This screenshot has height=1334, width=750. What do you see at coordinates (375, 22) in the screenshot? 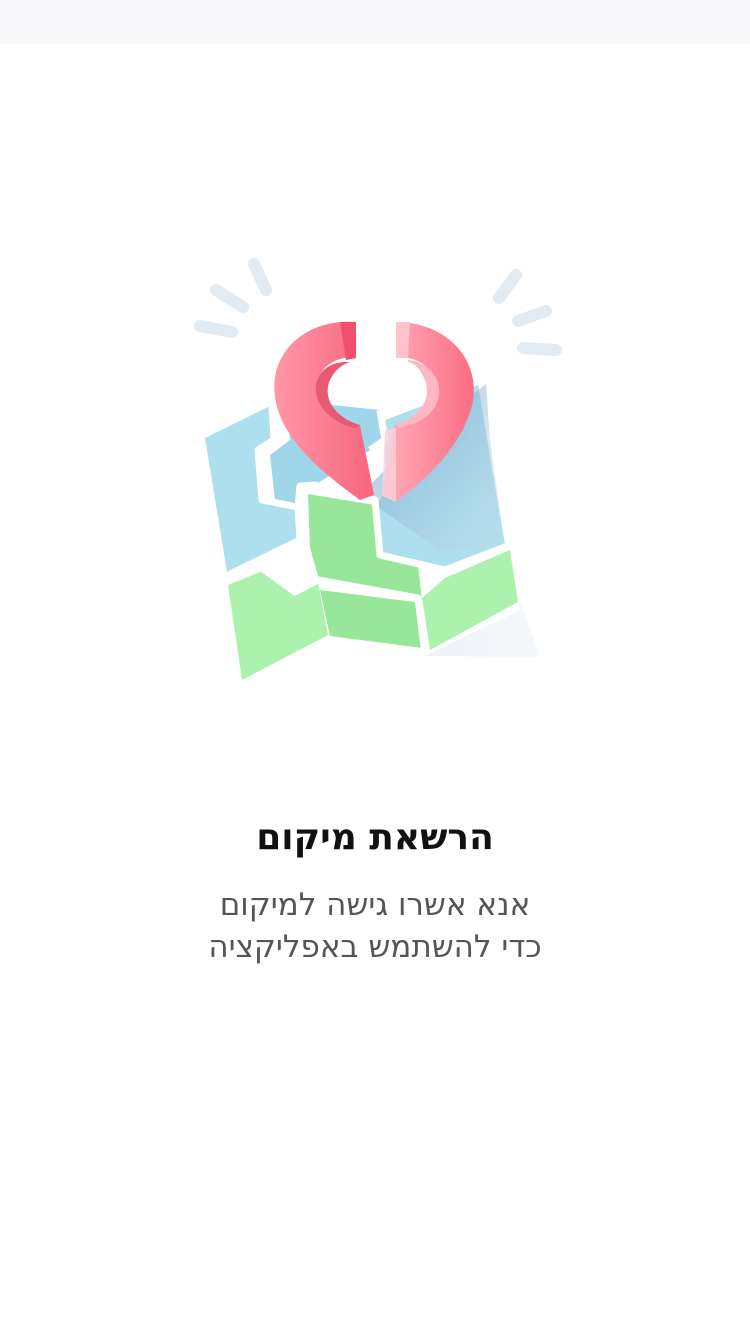
I see `status-bar` at bounding box center [375, 22].